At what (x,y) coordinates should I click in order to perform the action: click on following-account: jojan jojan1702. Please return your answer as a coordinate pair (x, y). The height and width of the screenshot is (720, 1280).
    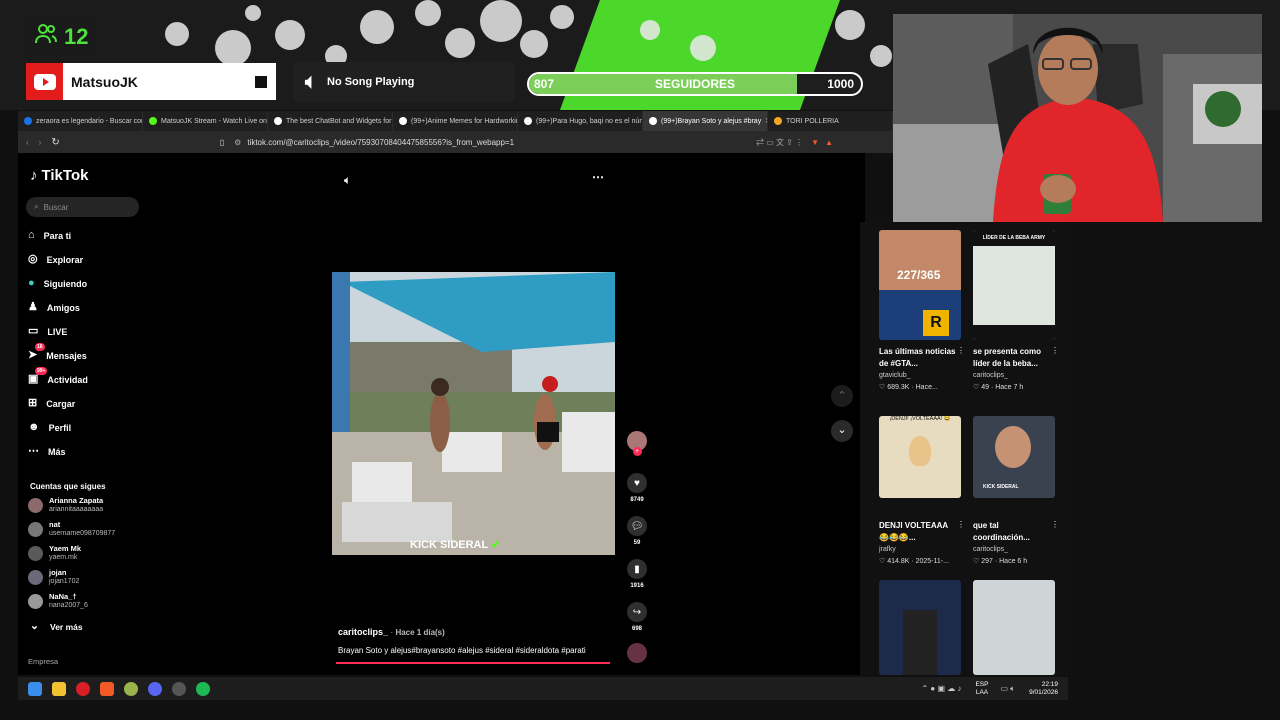
    Looking at the image, I should click on (53, 577).